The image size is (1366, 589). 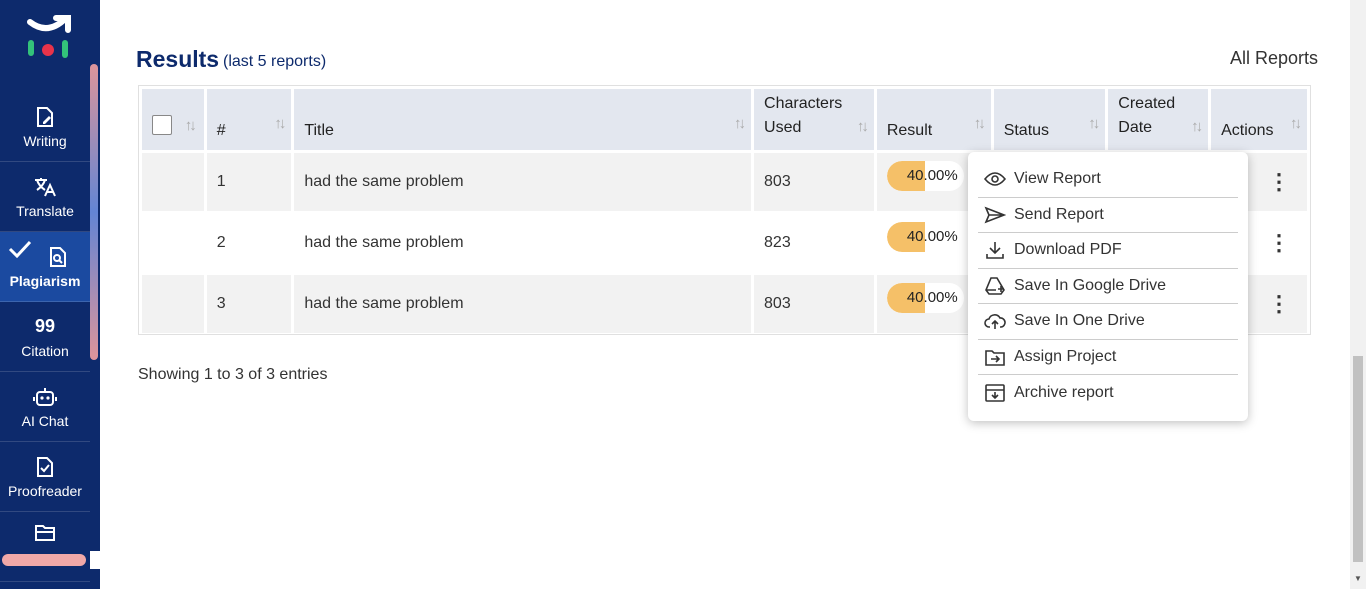 I want to click on menu-item-archive-report: Archive report, so click(x=1108, y=393).